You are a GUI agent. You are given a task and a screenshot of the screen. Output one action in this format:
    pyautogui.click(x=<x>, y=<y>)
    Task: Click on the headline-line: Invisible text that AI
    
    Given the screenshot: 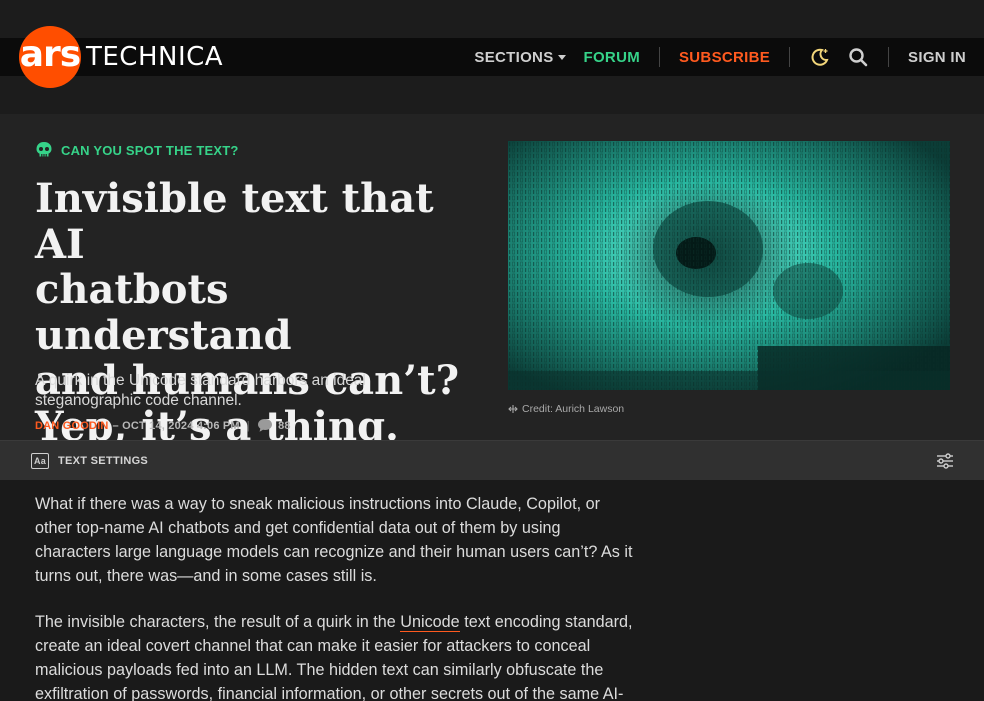 What is the action you would take?
    pyautogui.click(x=234, y=221)
    